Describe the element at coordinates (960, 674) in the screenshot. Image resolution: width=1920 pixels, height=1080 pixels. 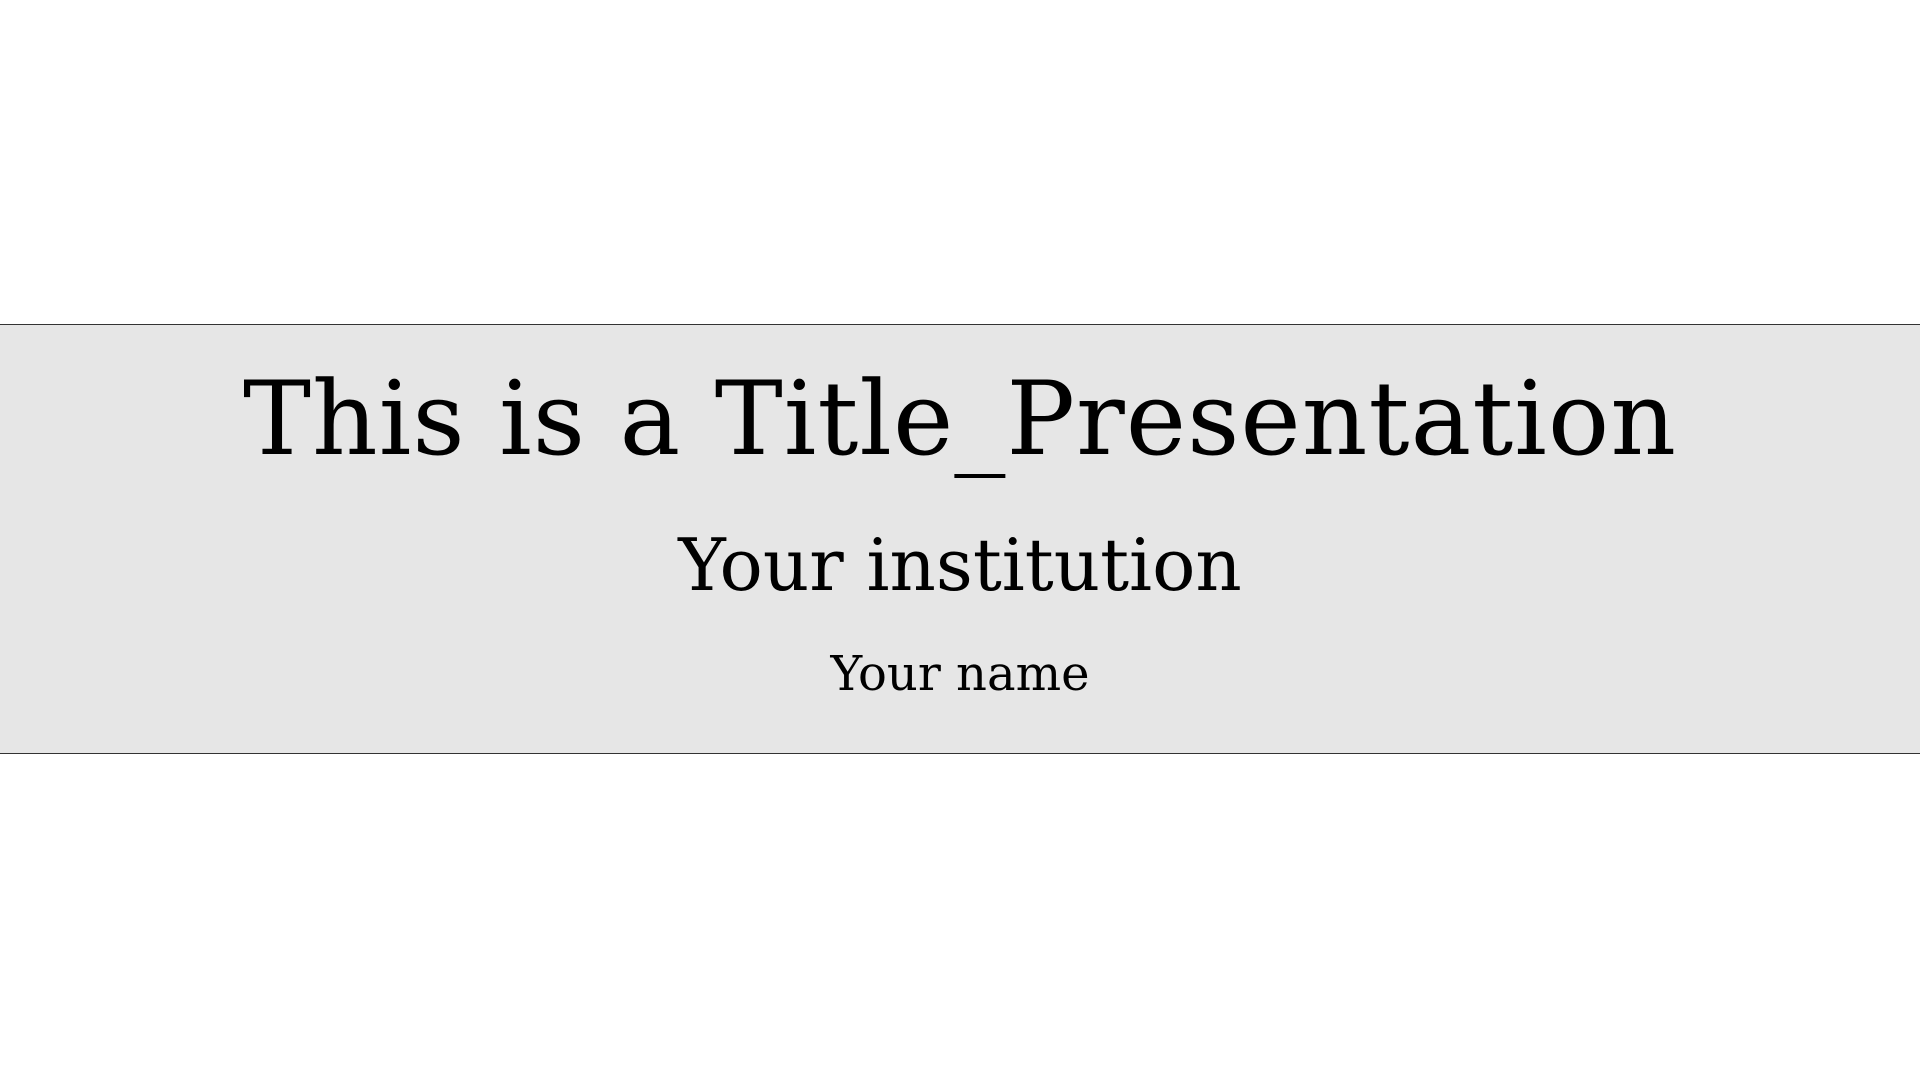
I see `author-name: Your name` at that location.